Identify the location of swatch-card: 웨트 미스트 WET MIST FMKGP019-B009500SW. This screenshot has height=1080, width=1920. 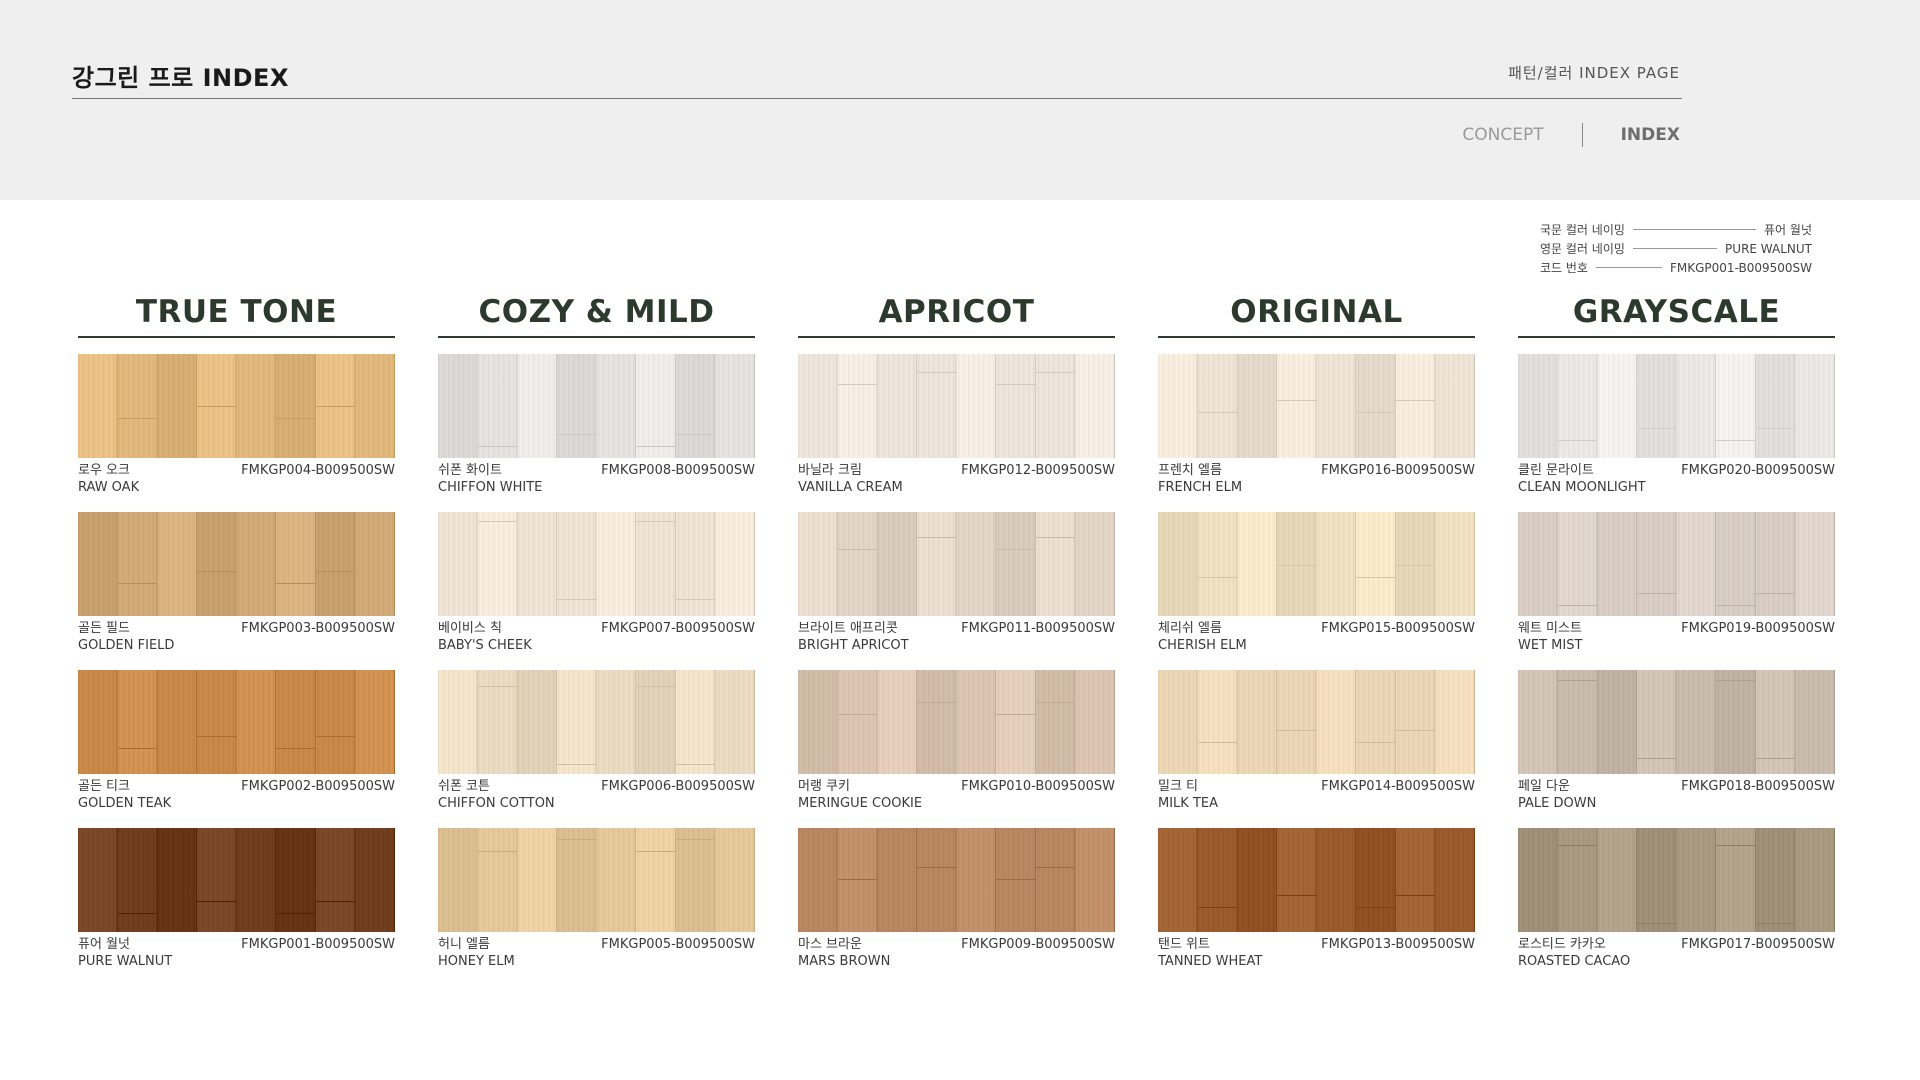
(1676, 583).